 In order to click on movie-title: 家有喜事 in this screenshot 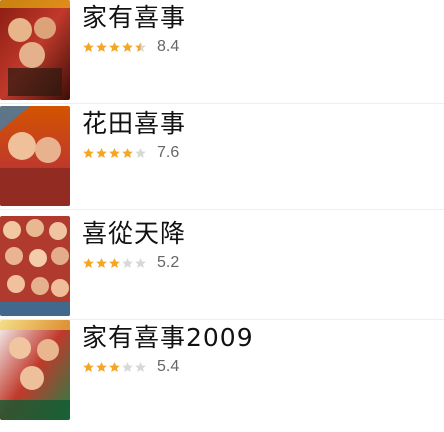, I will do `click(134, 17)`.